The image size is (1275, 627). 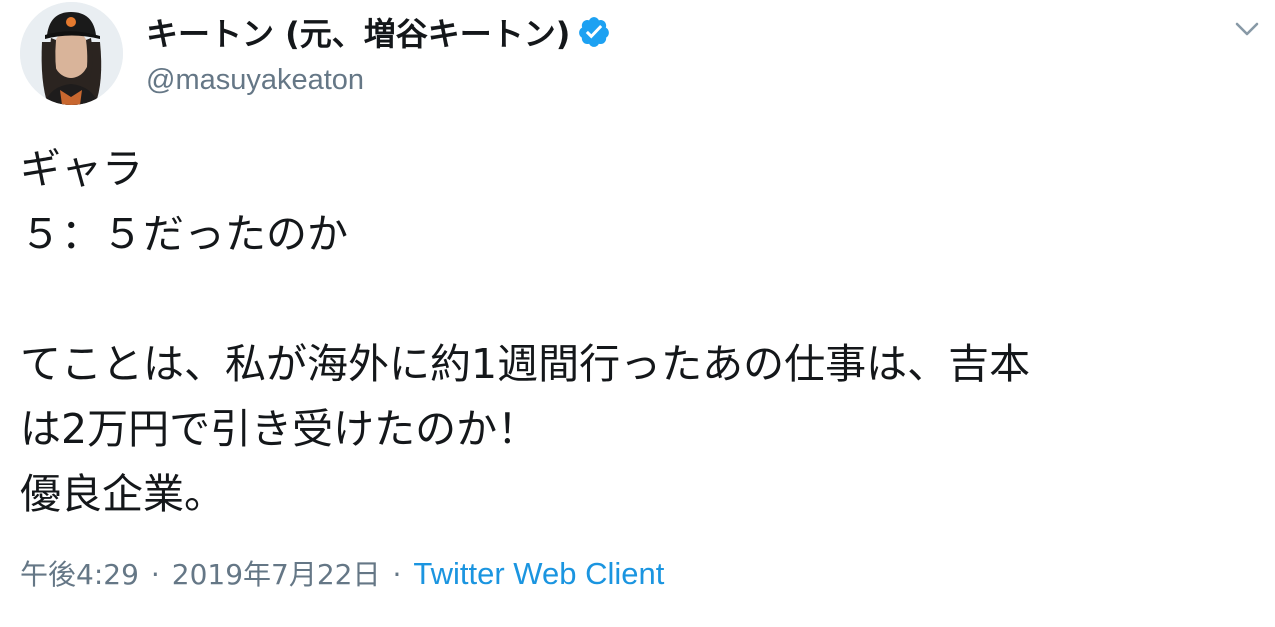 What do you see at coordinates (81, 169) in the screenshot?
I see `tweet-text-line: ギャラ` at bounding box center [81, 169].